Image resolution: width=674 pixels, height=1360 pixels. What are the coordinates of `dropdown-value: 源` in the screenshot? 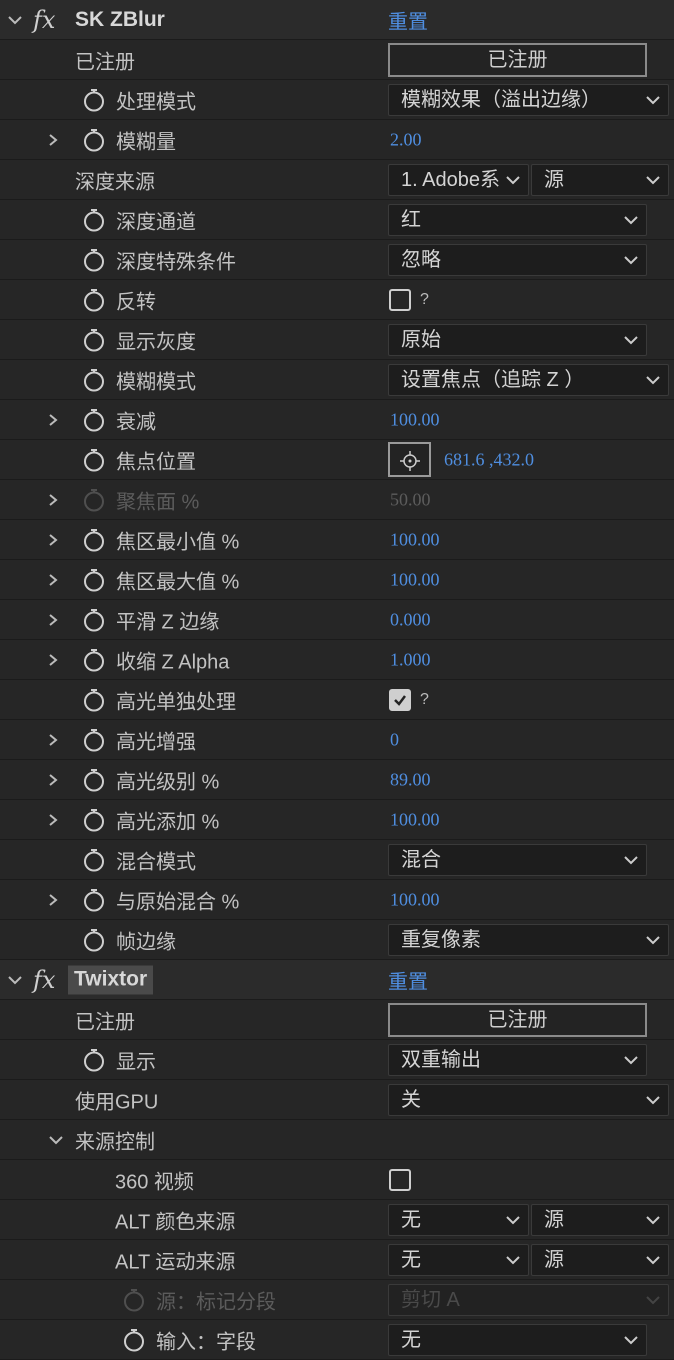 It's located at (554, 1260).